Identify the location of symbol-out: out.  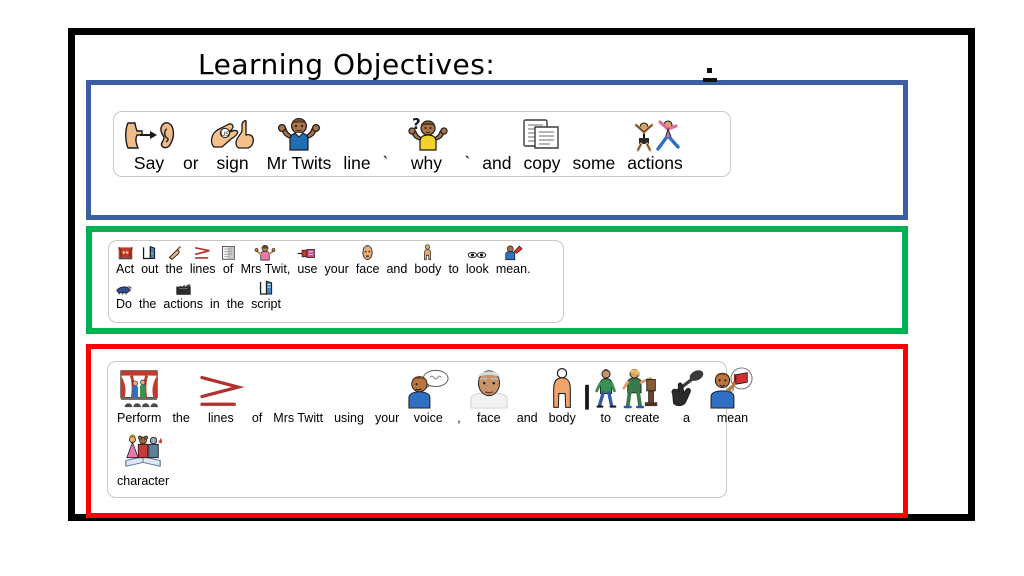
(149, 260).